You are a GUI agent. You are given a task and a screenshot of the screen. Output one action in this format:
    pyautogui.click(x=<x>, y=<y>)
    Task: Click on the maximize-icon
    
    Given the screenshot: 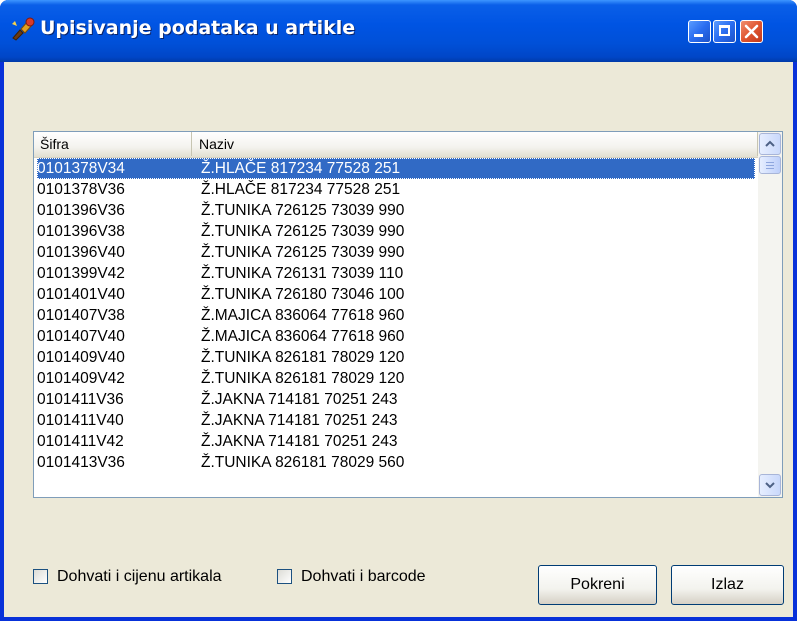 What is the action you would take?
    pyautogui.click(x=724, y=30)
    